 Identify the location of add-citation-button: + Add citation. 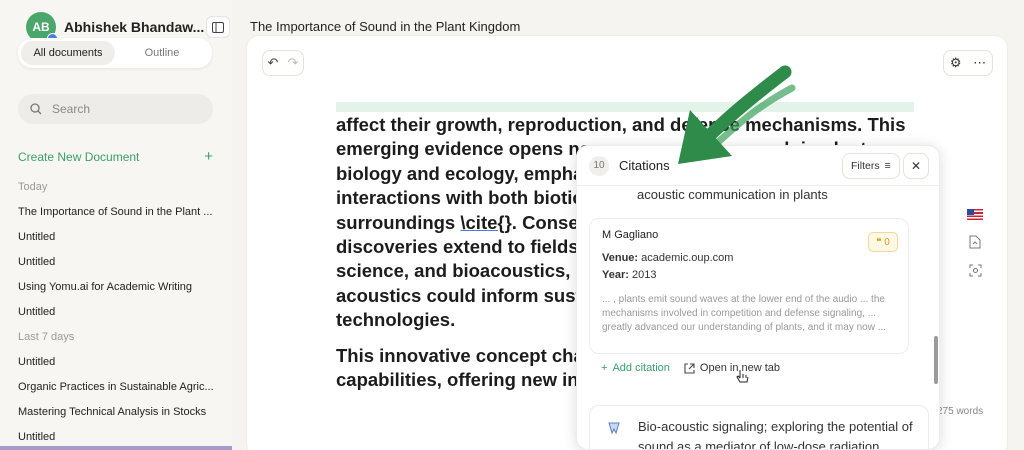
(635, 368).